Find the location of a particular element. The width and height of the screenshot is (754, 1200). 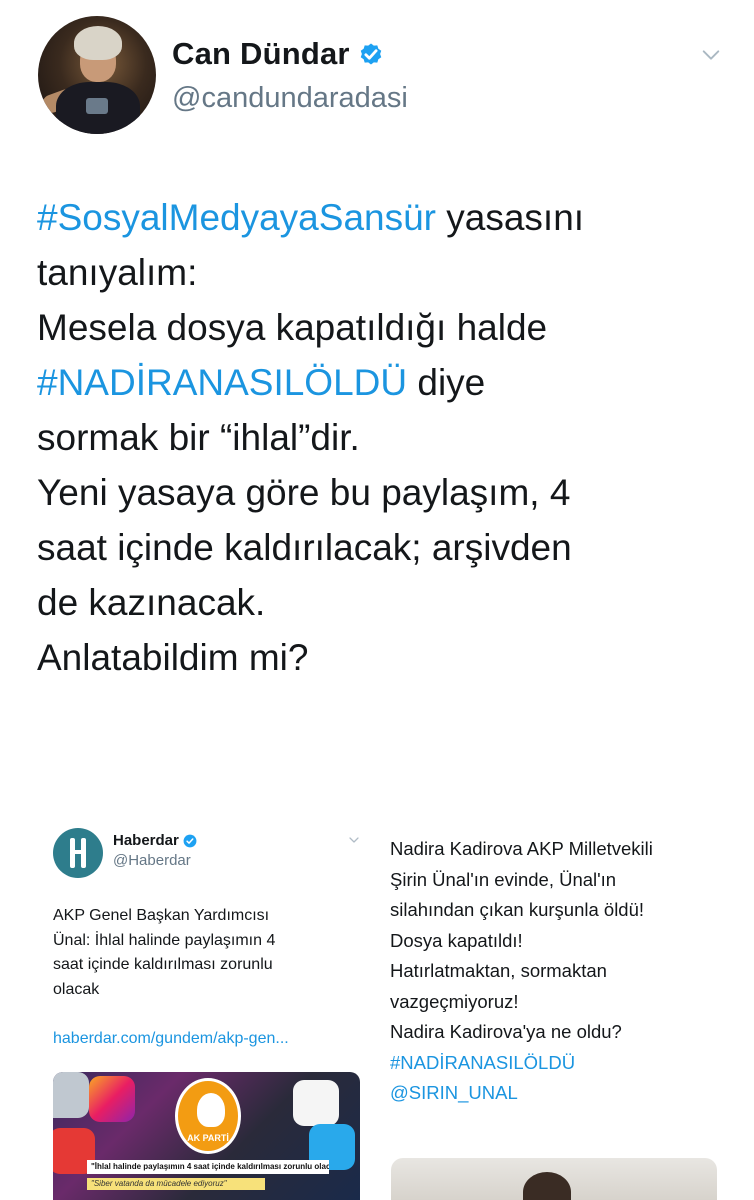

tweet-text-line: sormak bir “ihlal”dir. is located at coordinates (382, 437).